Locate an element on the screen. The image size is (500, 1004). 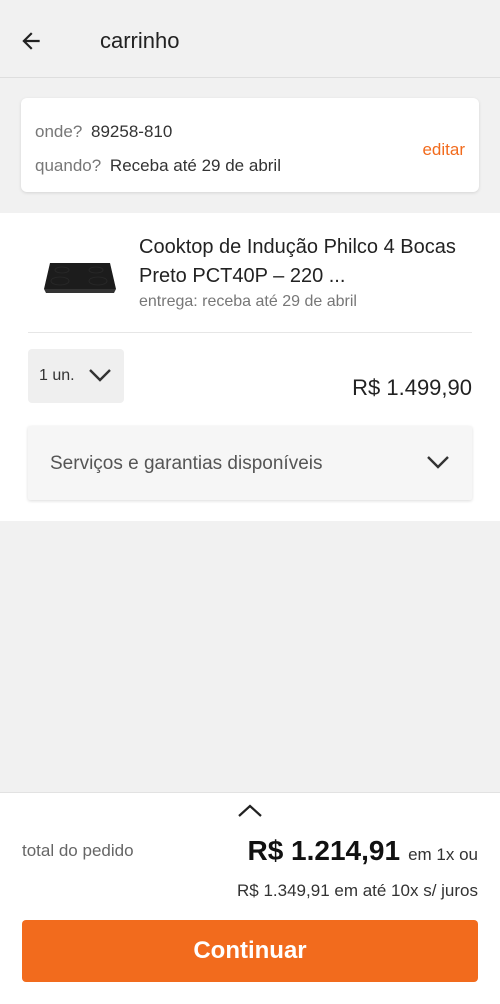
total-label: total do pedido is located at coordinates (78, 850).